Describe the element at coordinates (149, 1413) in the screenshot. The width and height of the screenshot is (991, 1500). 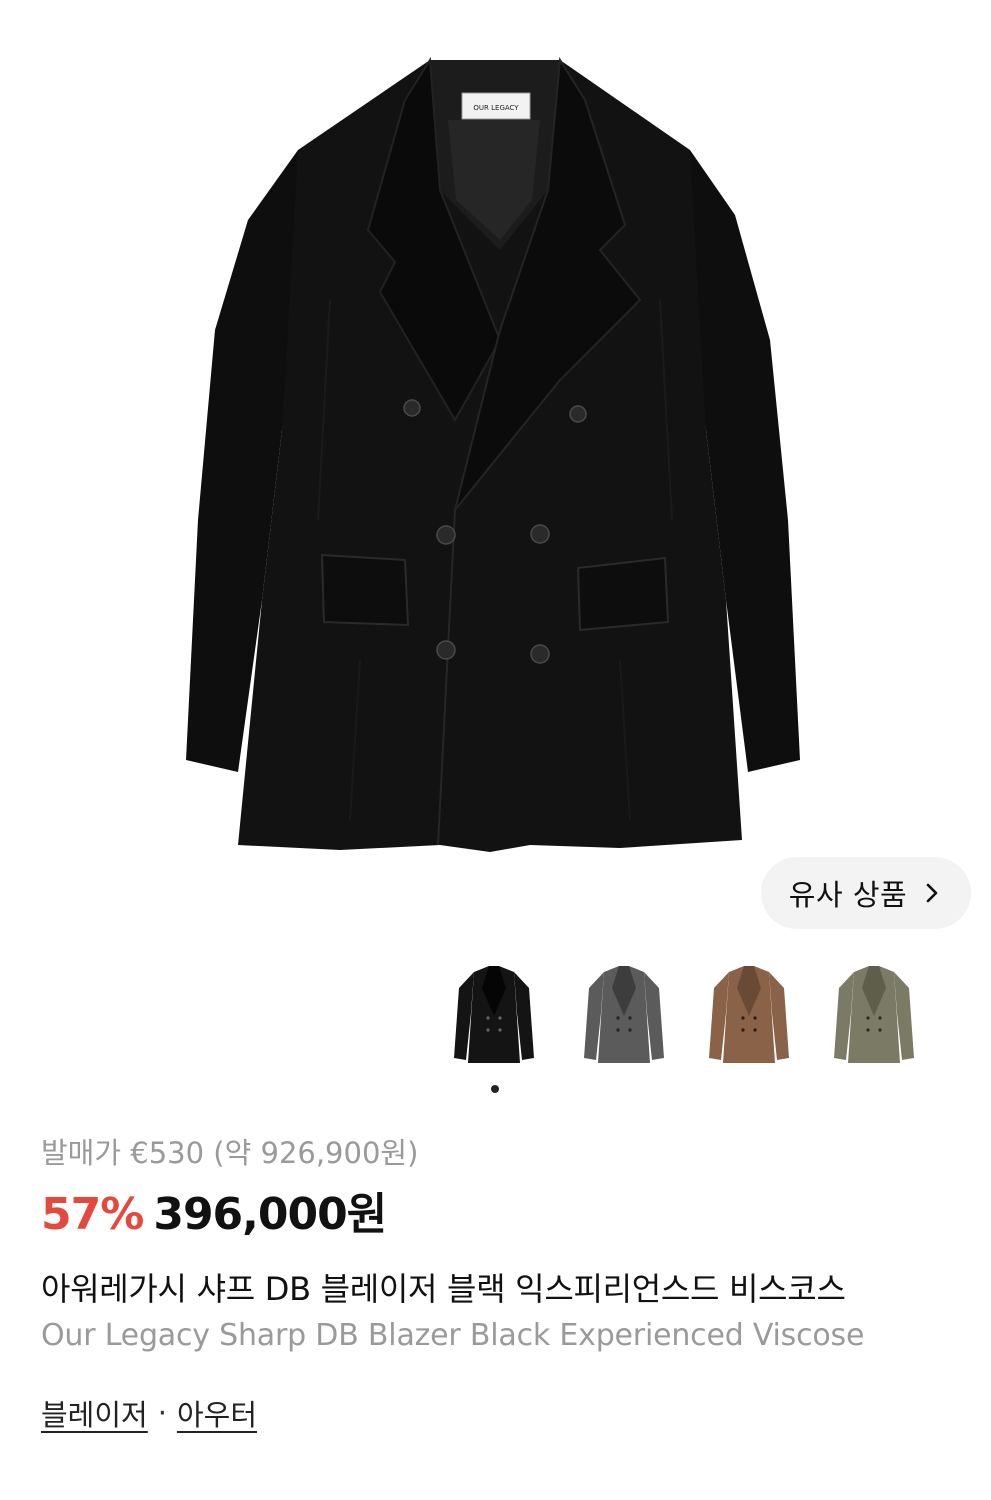
I see `category-breadcrumb: 블레이저 · 아우터` at that location.